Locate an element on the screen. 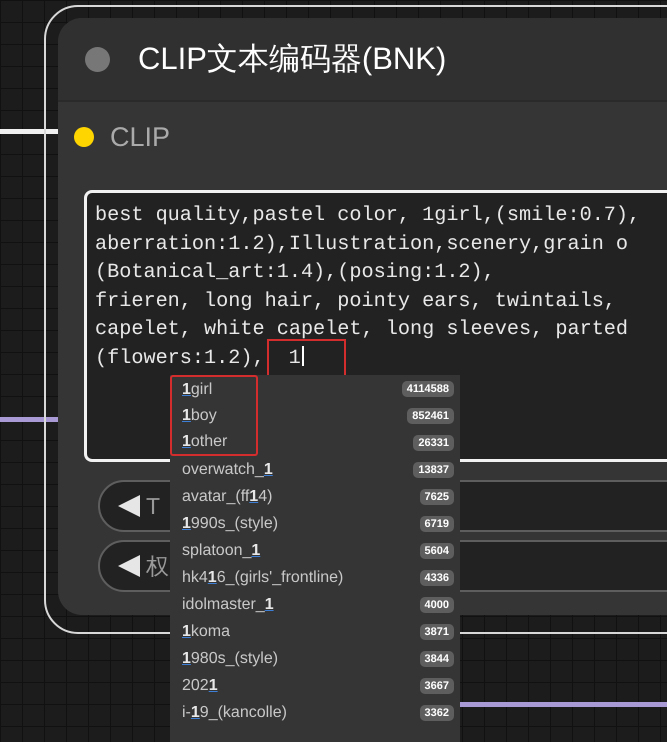 The image size is (667, 742). suggestion-label: 2021 is located at coordinates (200, 686).